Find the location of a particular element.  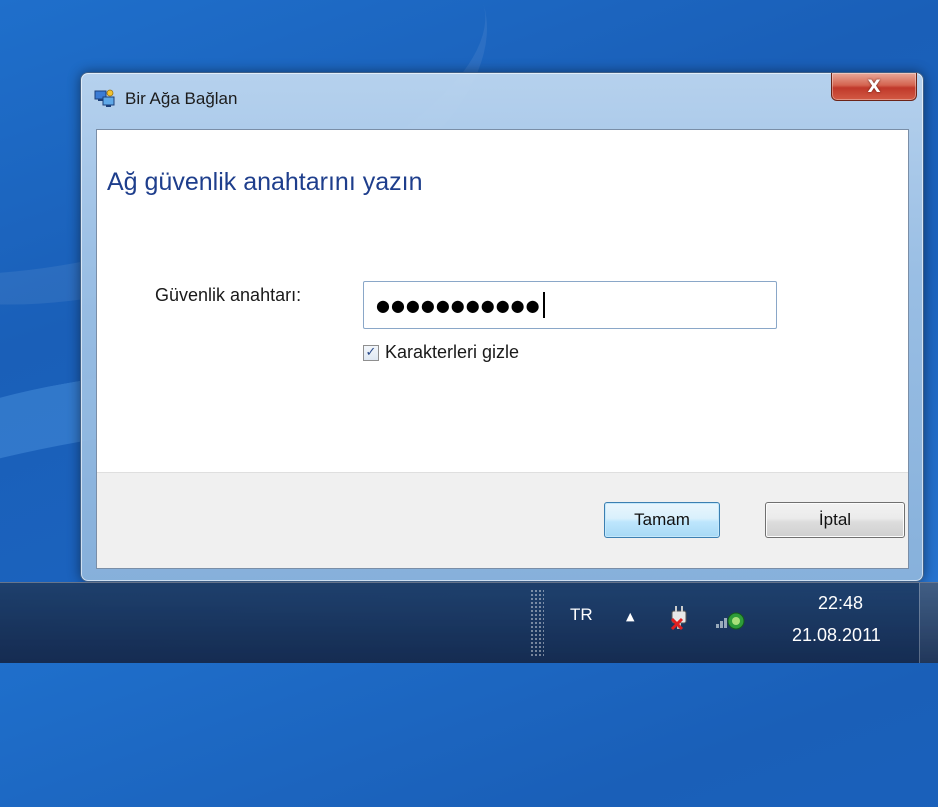

ok-button: Tamam is located at coordinates (662, 520).